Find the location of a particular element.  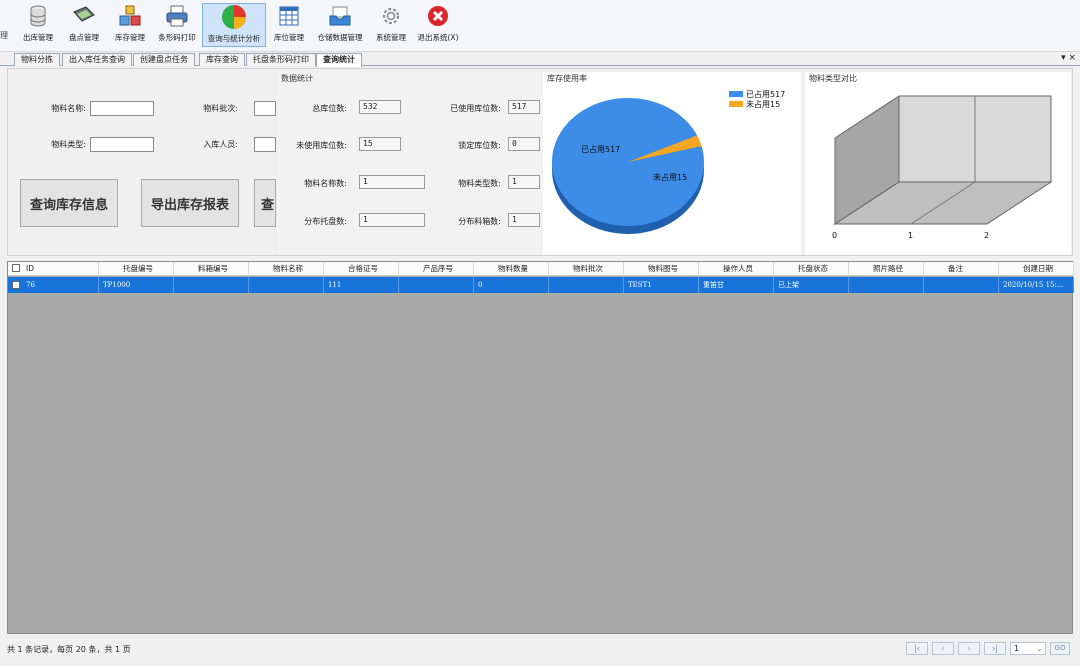

box-count-field: 1 is located at coordinates (524, 220).